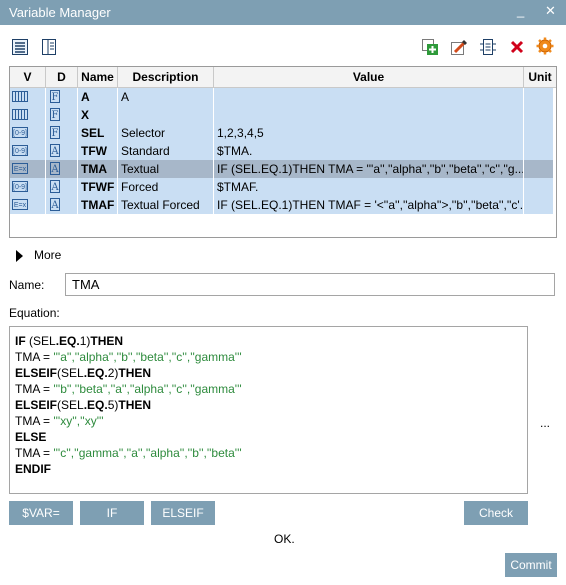 This screenshot has width=566, height=585. What do you see at coordinates (550, 11) in the screenshot?
I see `close-button: ✕` at bounding box center [550, 11].